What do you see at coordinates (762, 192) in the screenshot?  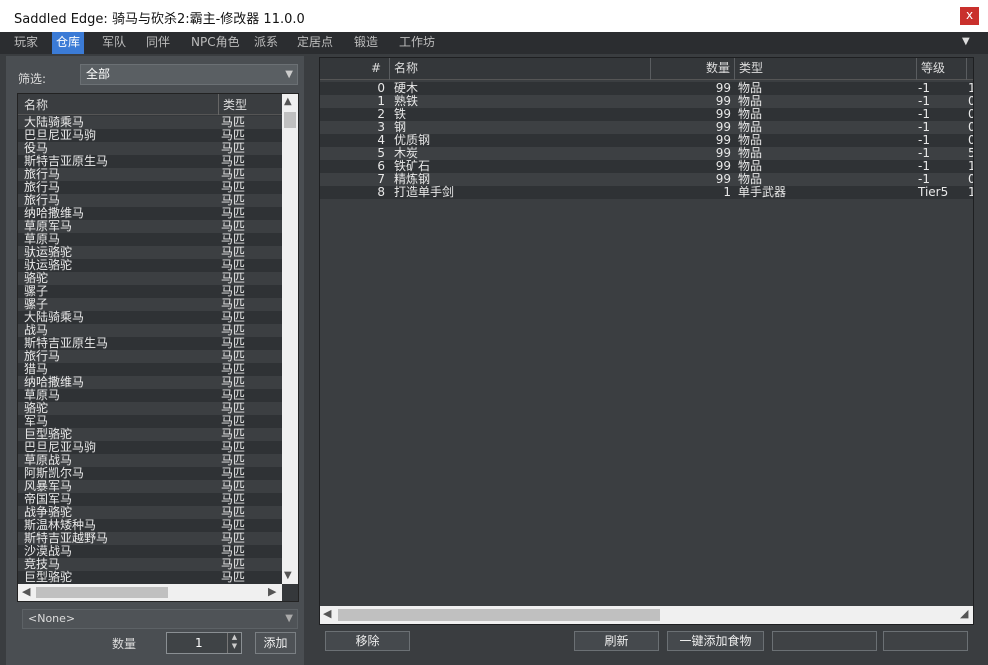 I see `cell-type: 单手武器` at bounding box center [762, 192].